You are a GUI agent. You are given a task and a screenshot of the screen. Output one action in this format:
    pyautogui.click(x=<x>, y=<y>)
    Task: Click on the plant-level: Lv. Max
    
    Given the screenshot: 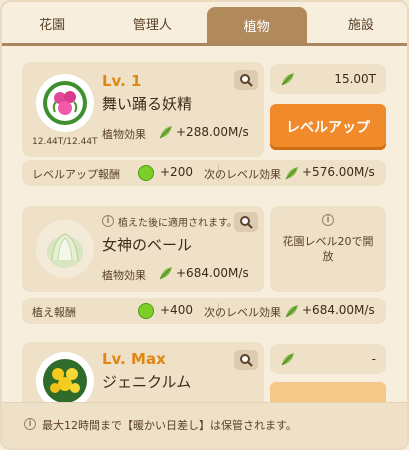 What is the action you would take?
    pyautogui.click(x=134, y=359)
    